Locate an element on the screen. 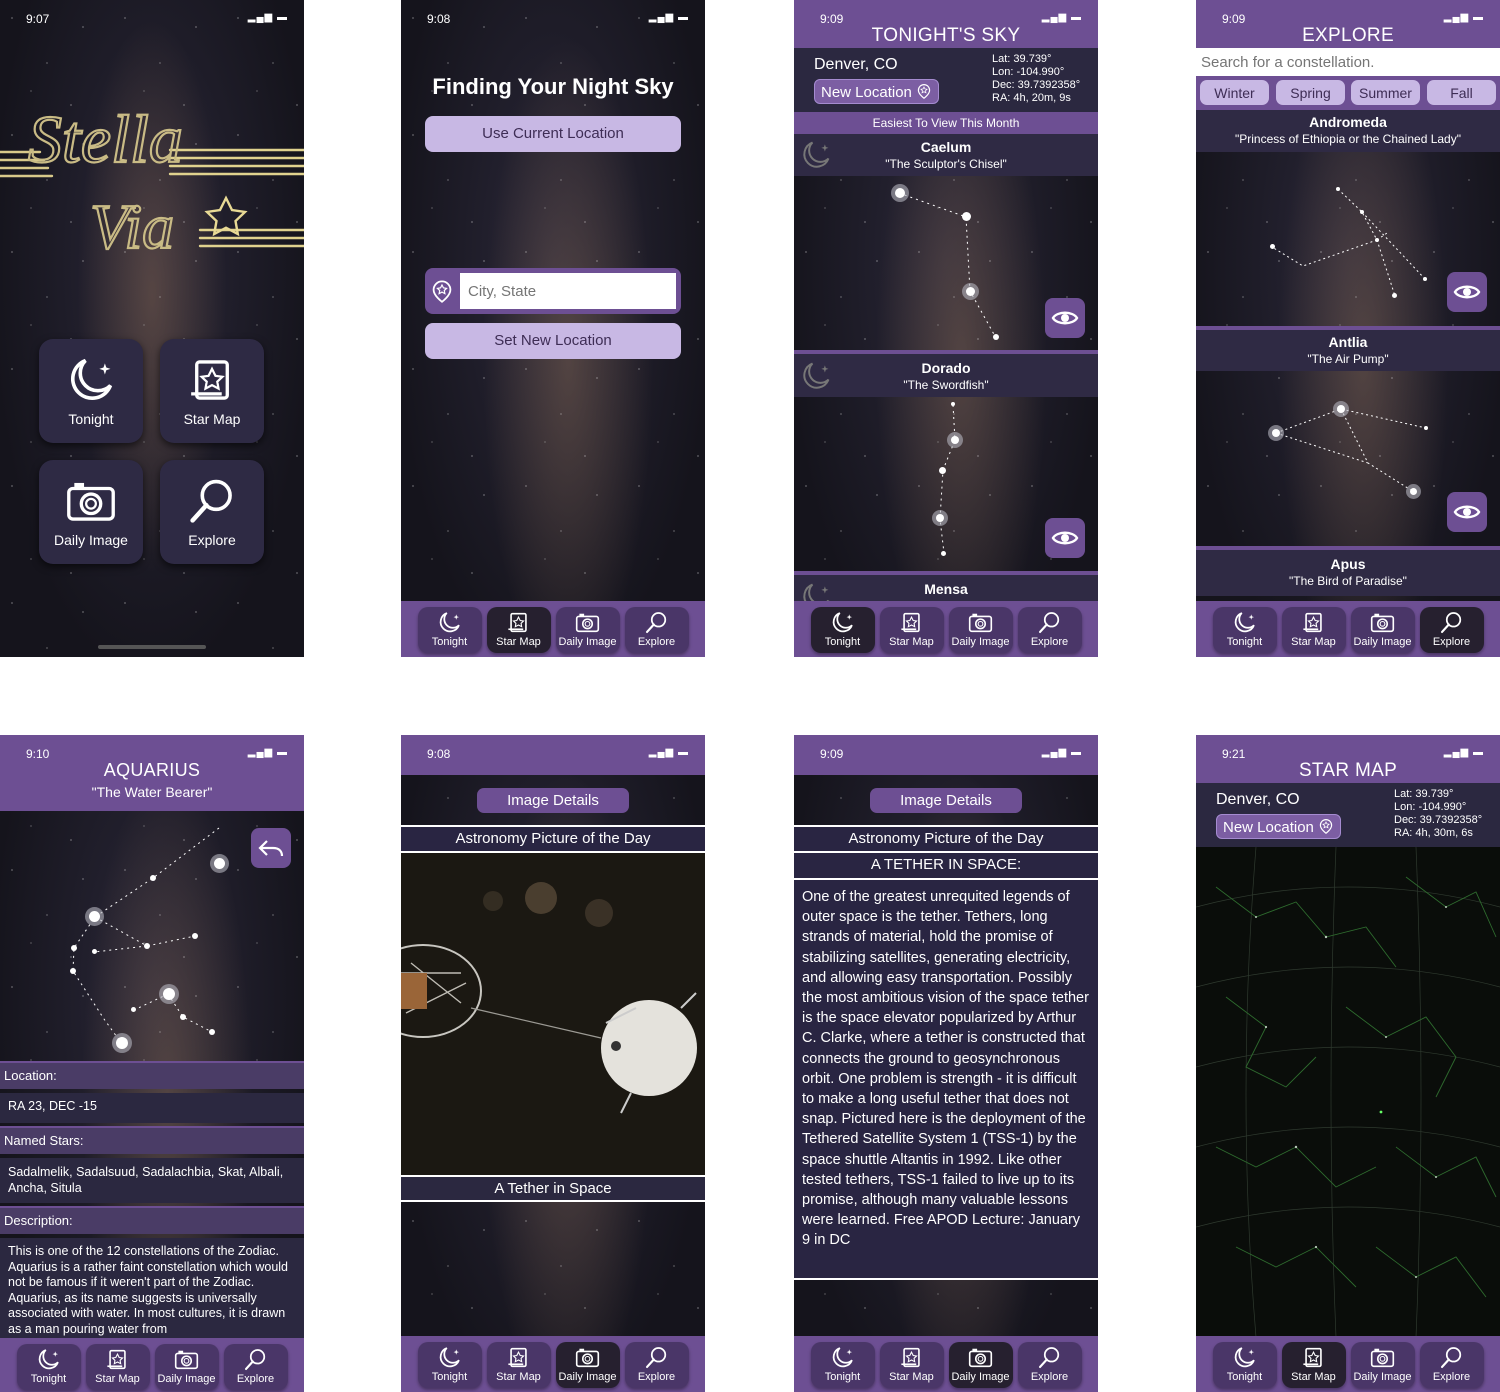  city-label: Denver, CO is located at coordinates (856, 64).